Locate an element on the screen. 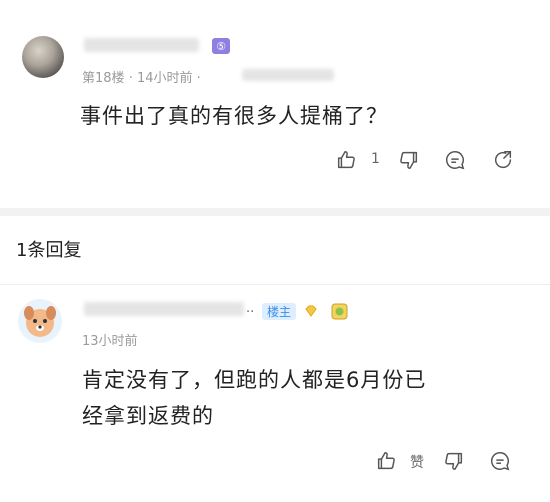 The image size is (550, 502). username-ellipsis: .. is located at coordinates (250, 308).